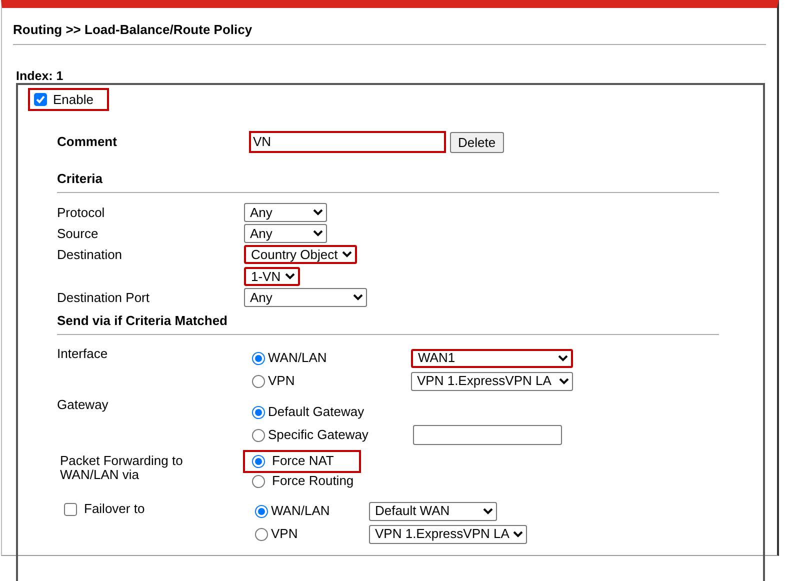  What do you see at coordinates (303, 461) in the screenshot?
I see `radio-label: Force NAT` at bounding box center [303, 461].